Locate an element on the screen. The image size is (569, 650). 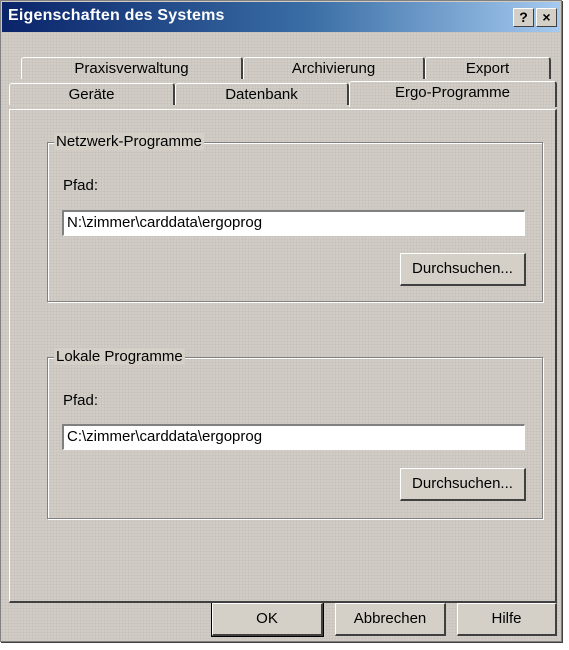
window-title: Eigenschaften des Systems is located at coordinates (116, 15).